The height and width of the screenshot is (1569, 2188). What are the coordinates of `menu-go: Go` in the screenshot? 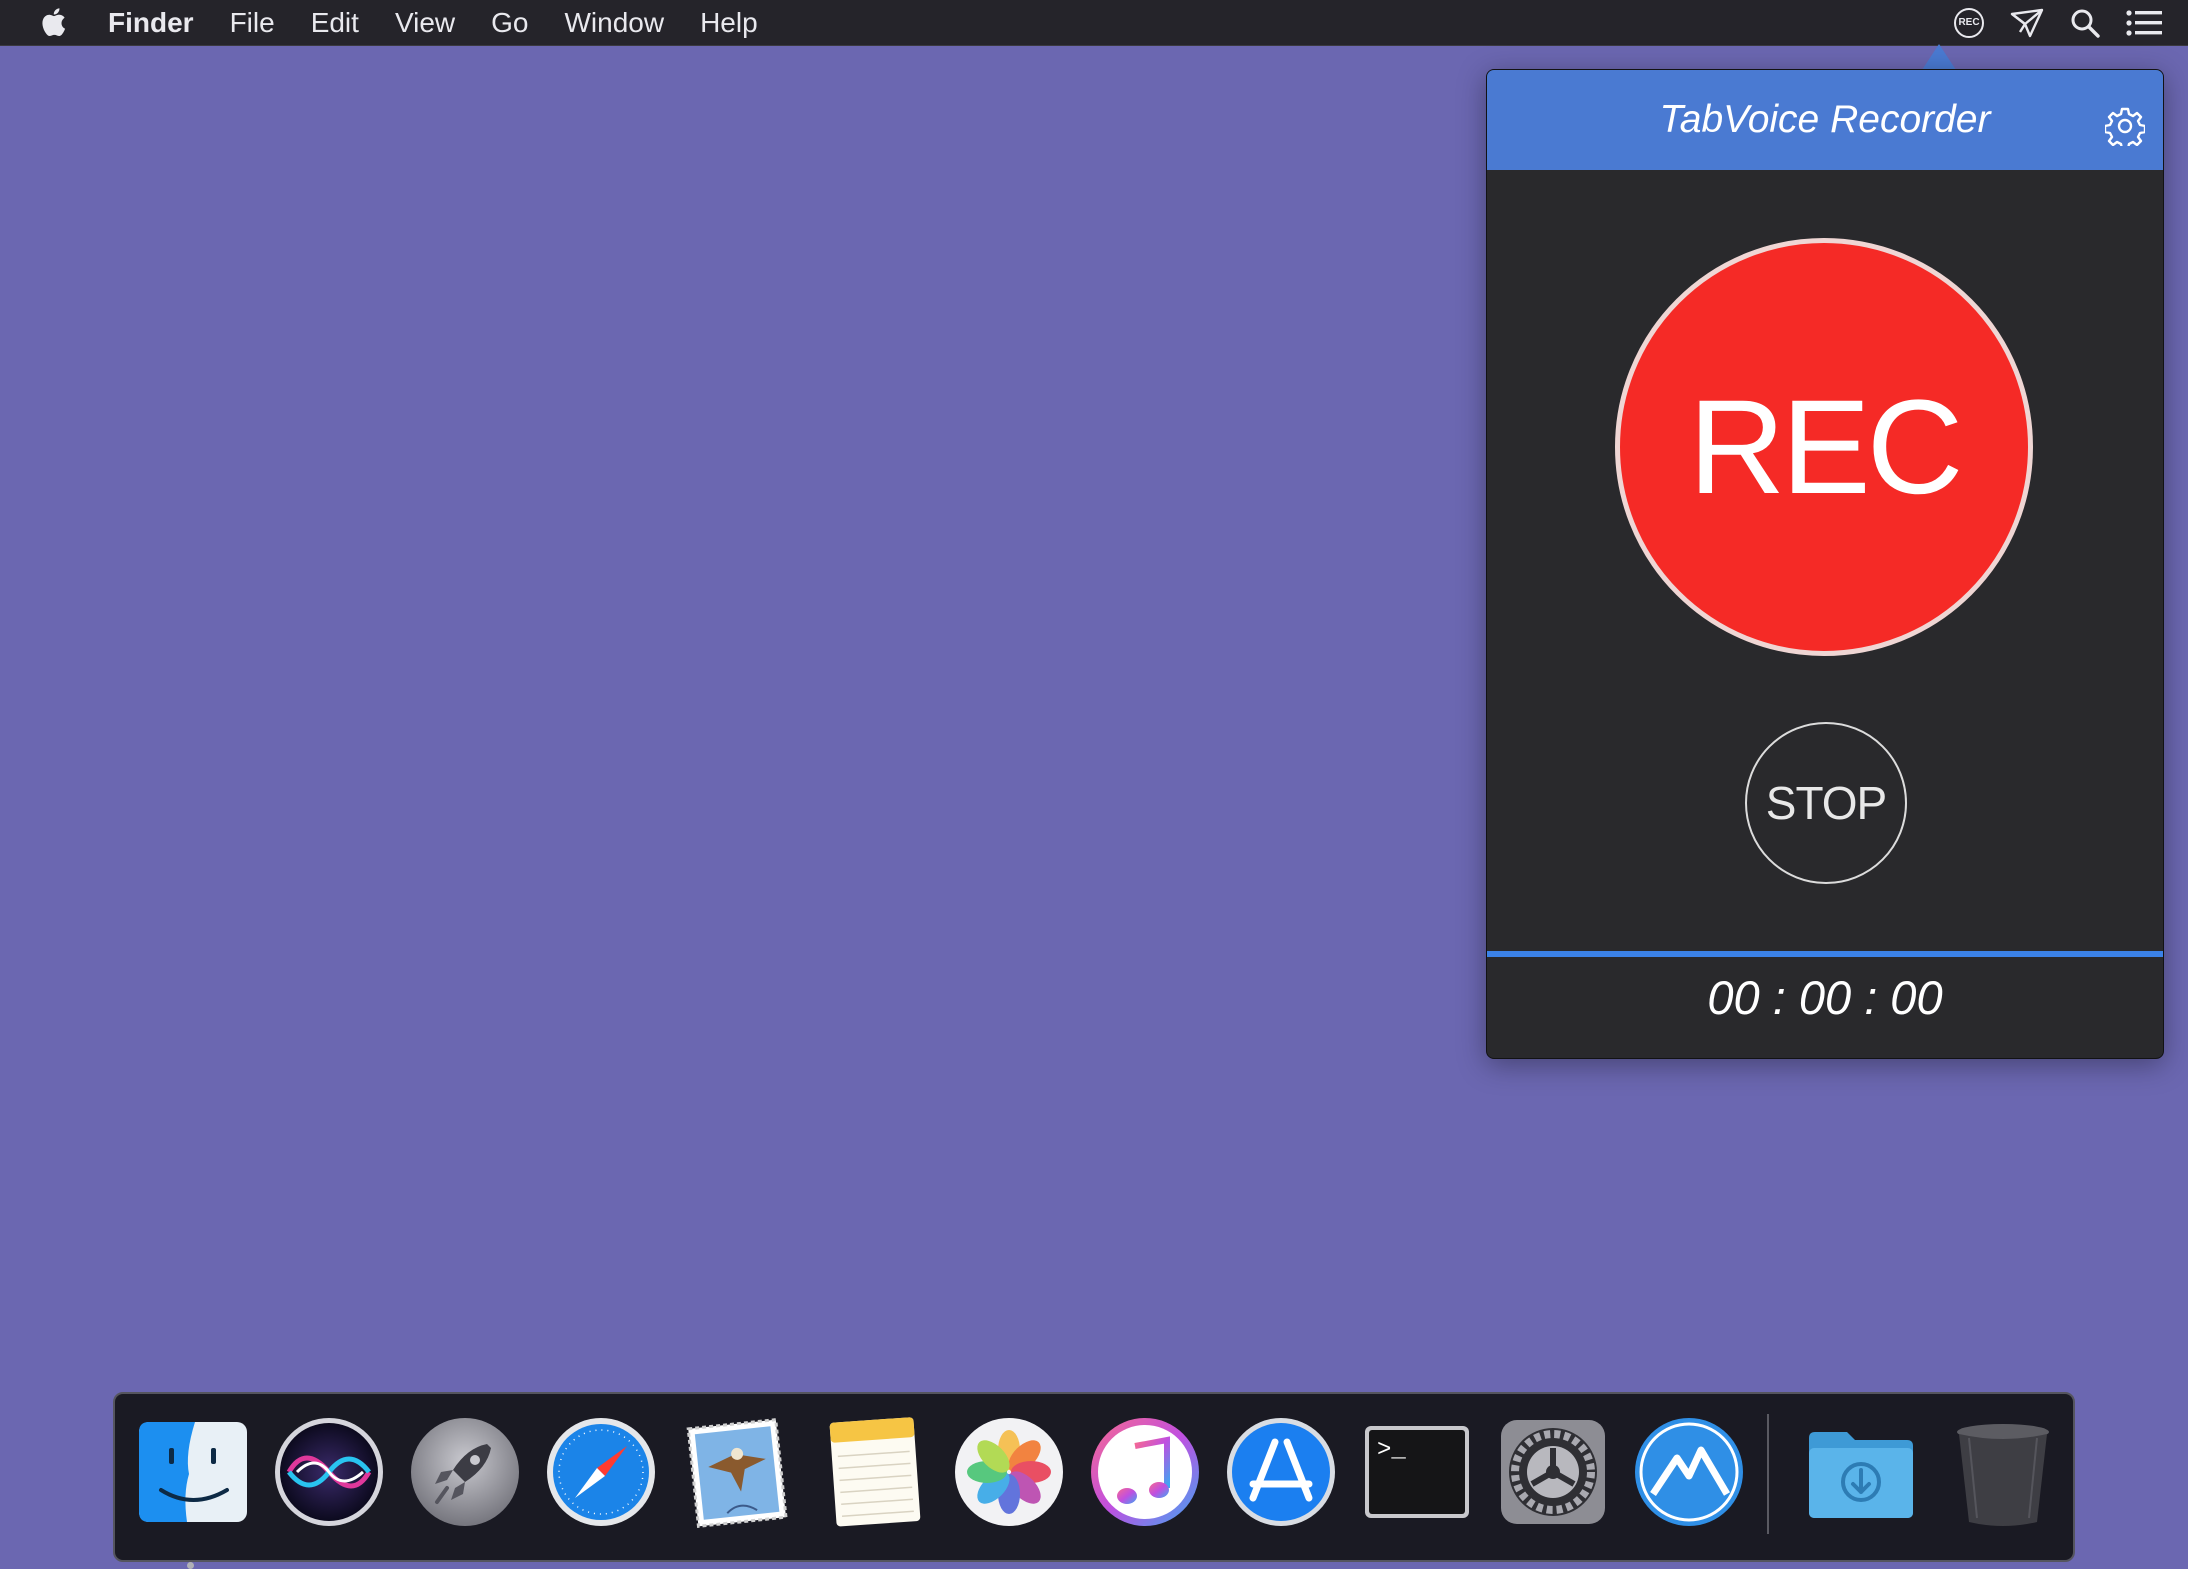 It's located at (509, 23).